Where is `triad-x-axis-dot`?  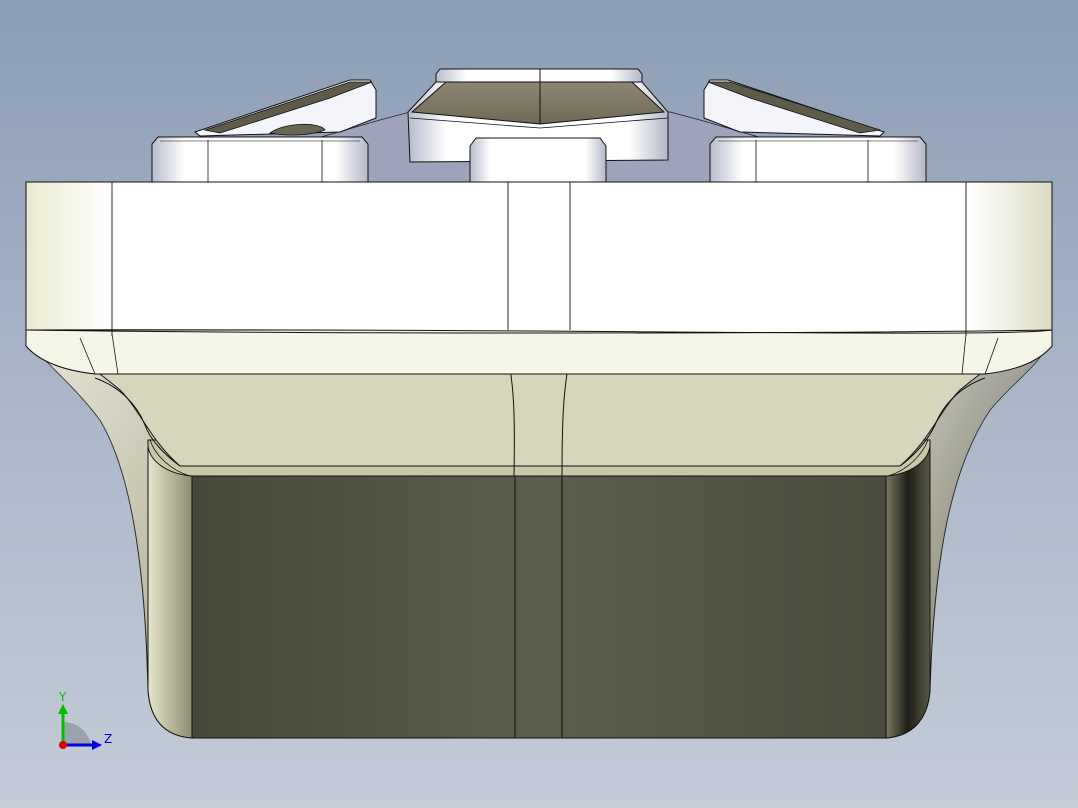
triad-x-axis-dot is located at coordinates (63, 745).